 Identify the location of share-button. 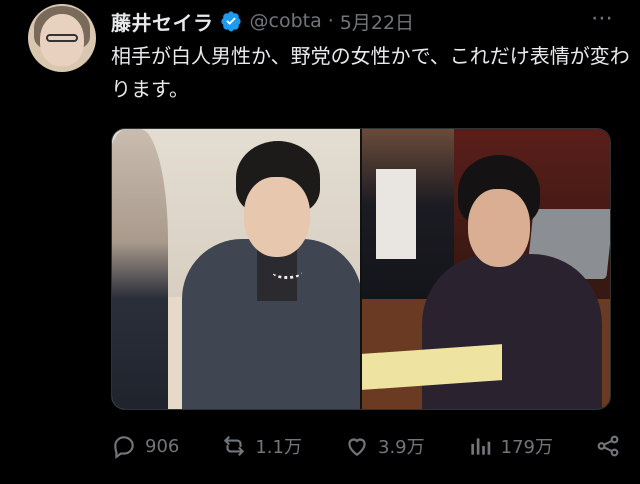
(608, 446).